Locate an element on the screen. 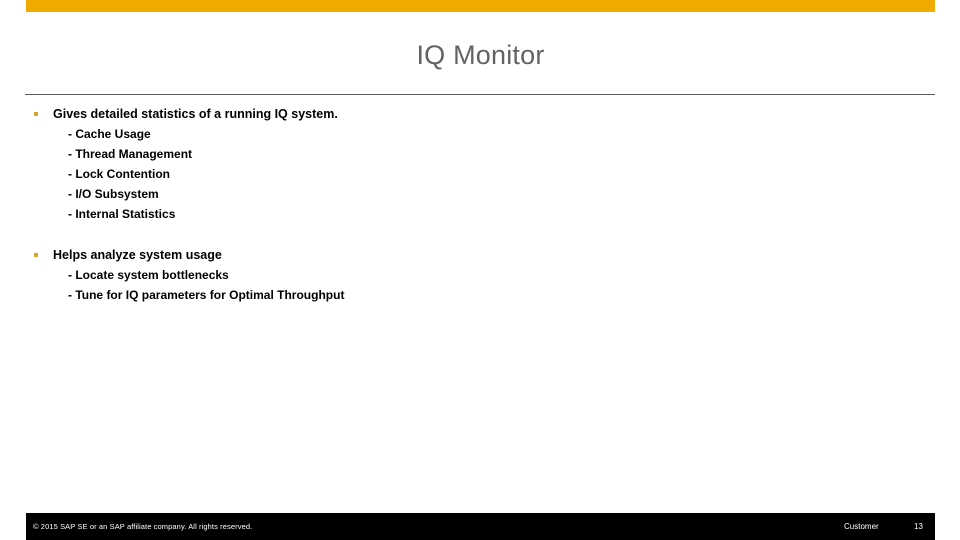 Image resolution: width=960 pixels, height=540 pixels. sub-bullet-item: - Cache Usage is located at coordinates (480, 134).